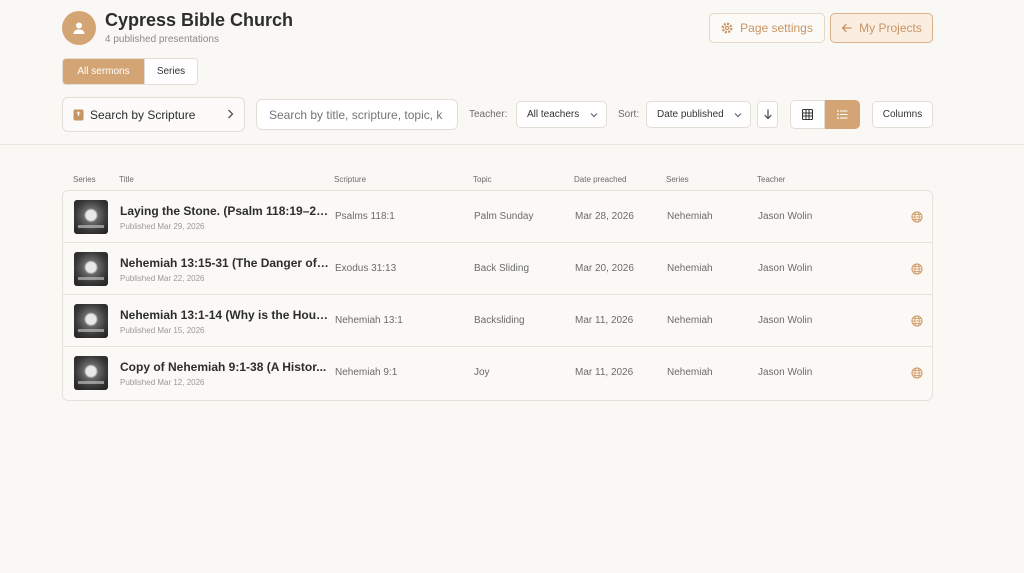 The height and width of the screenshot is (573, 1024). What do you see at coordinates (553, 114) in the screenshot?
I see `teacher-select-value: All teachers` at bounding box center [553, 114].